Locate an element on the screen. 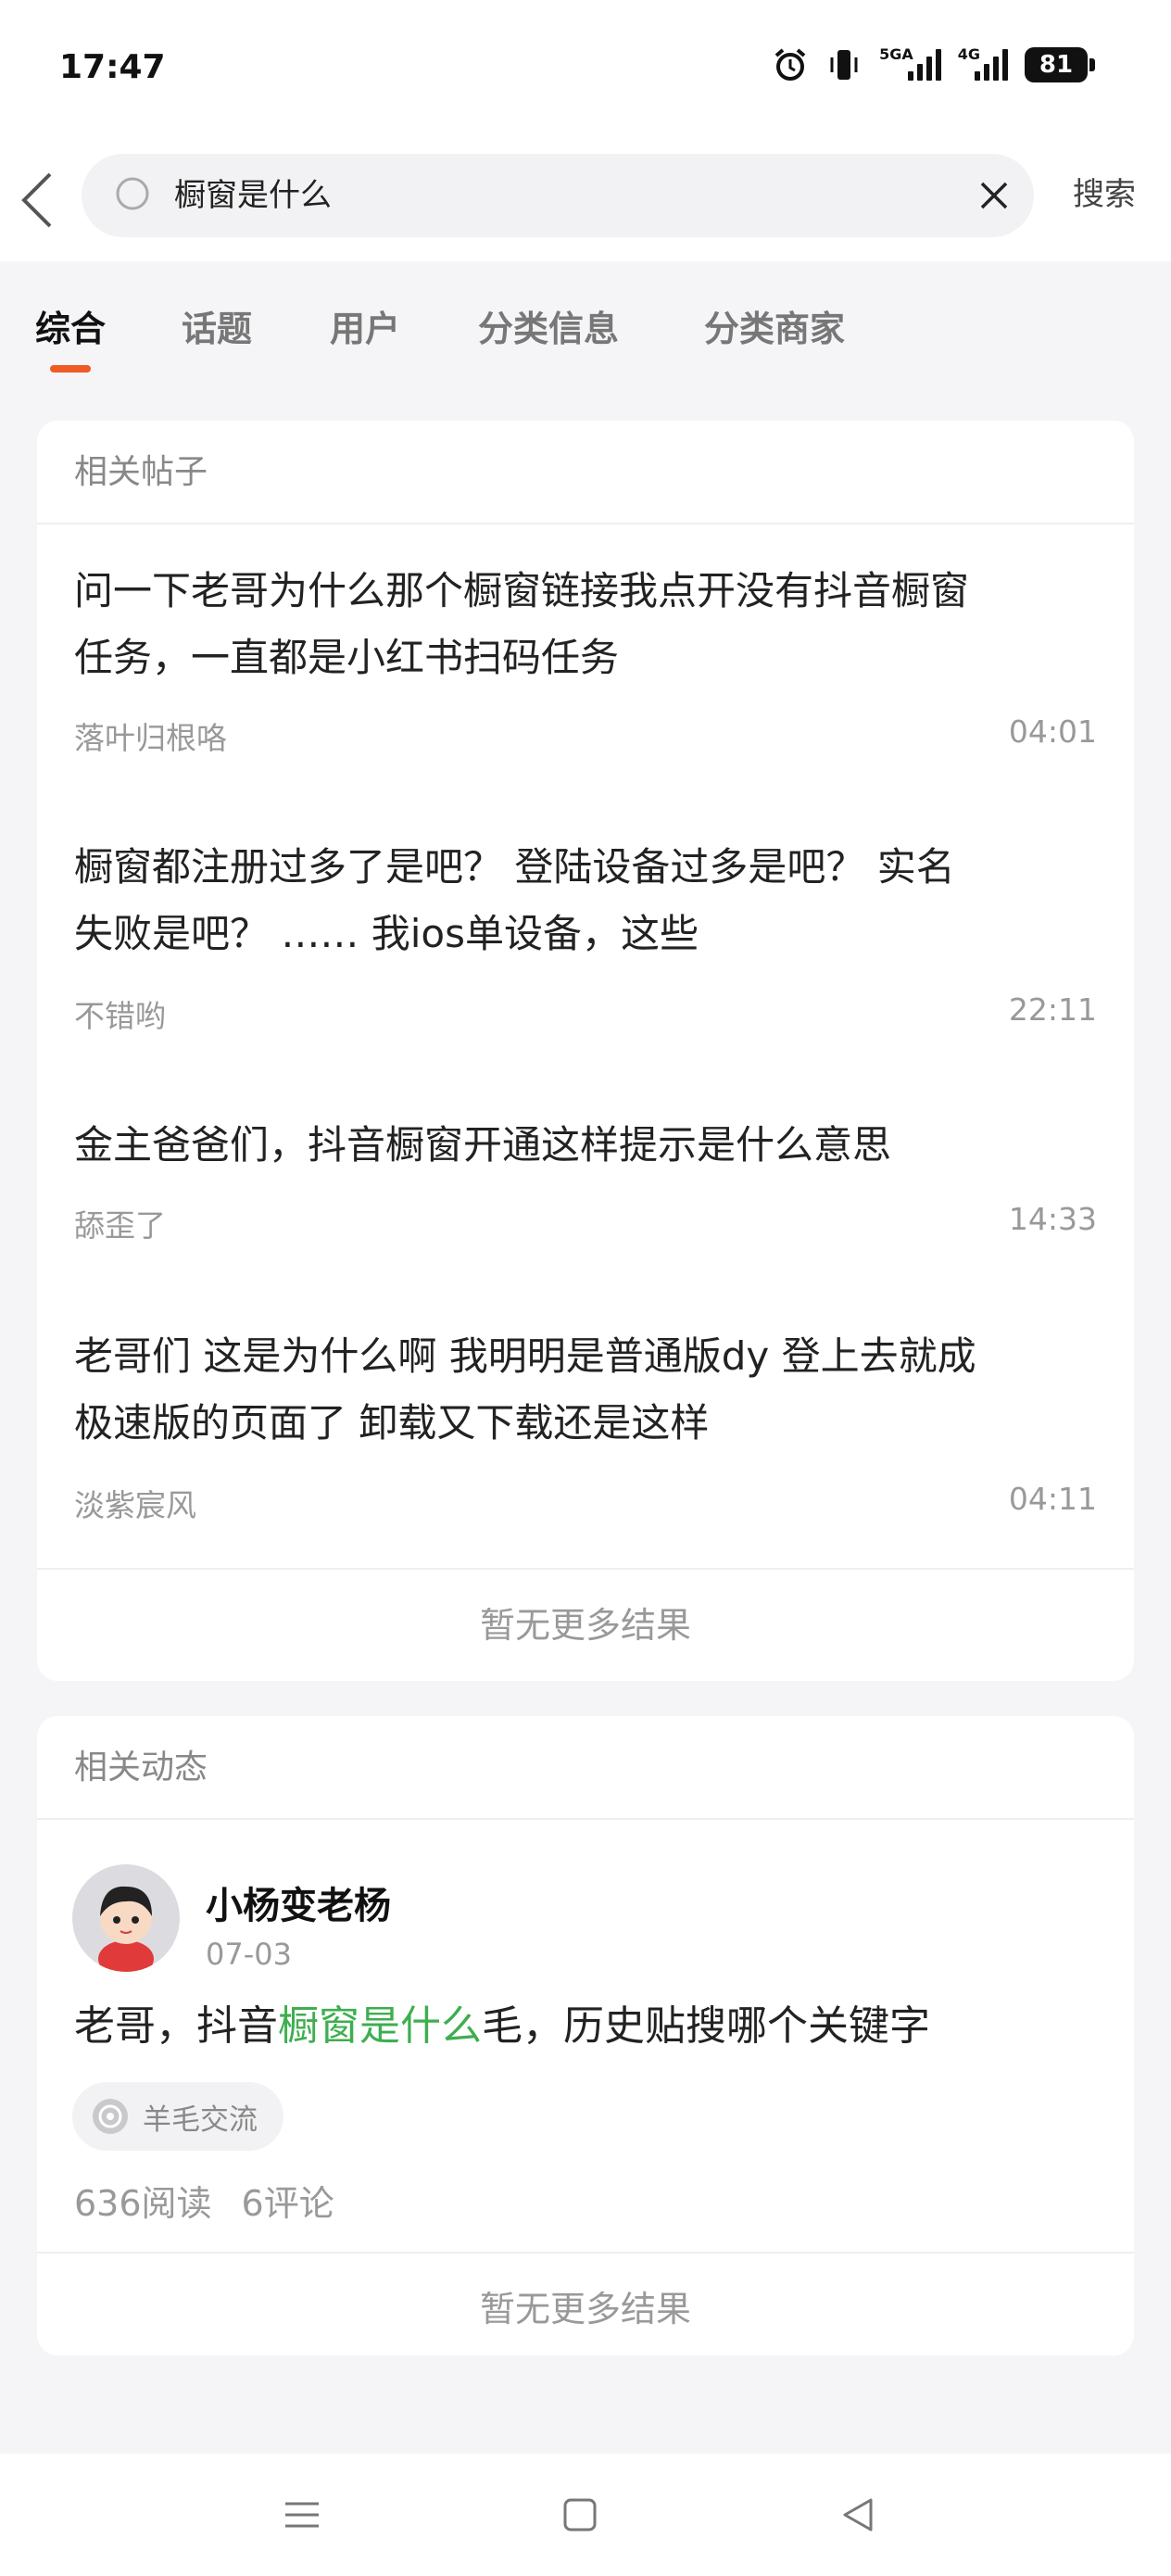  system-nav-bar is located at coordinates (585, 2515).